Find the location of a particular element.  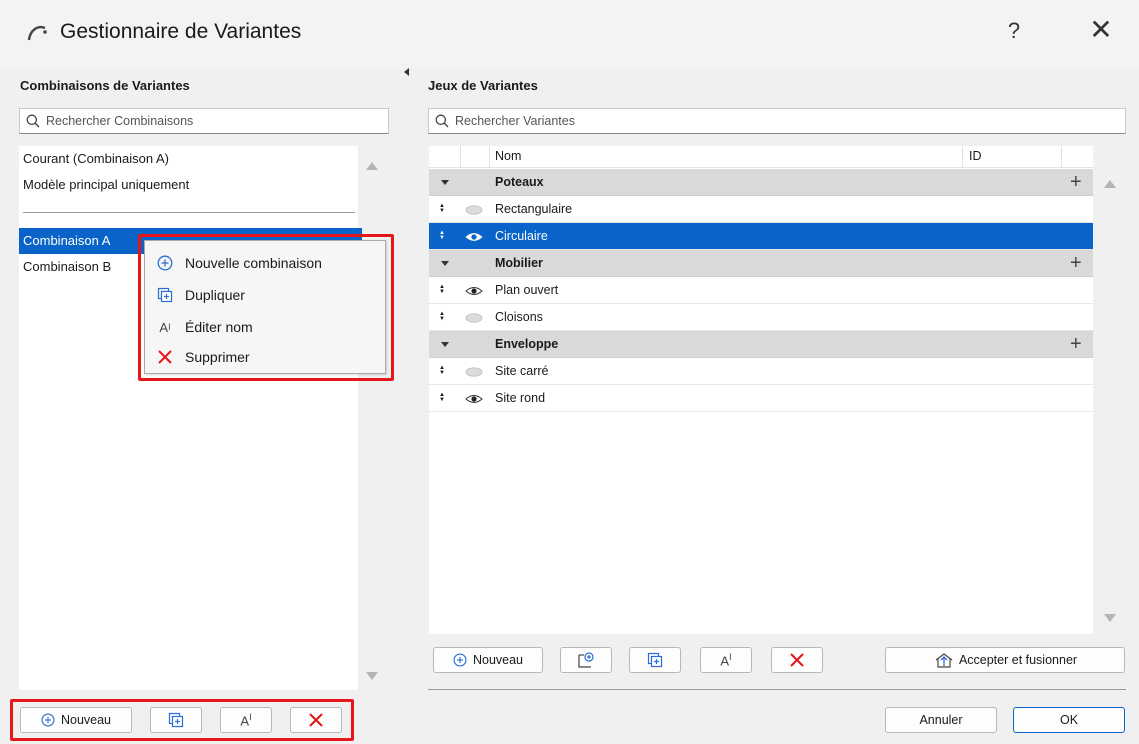

new-set-icon is located at coordinates (586, 660).